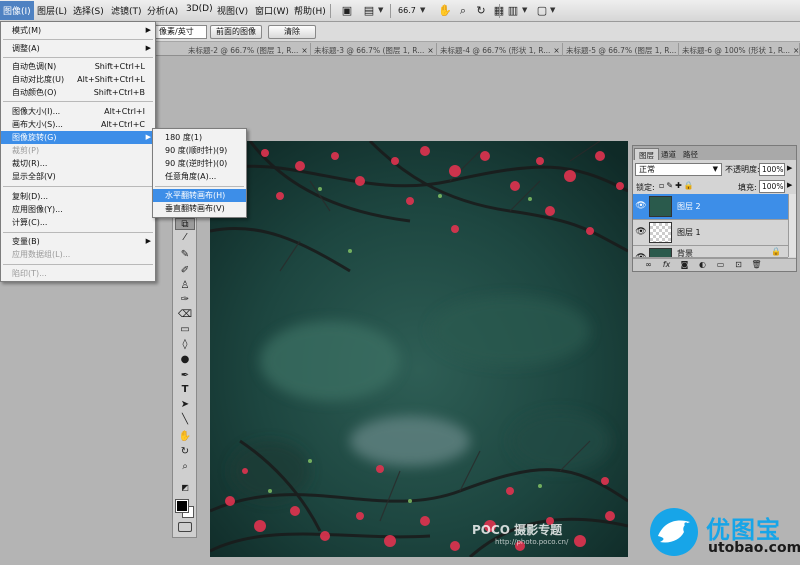 The image size is (800, 565). What do you see at coordinates (185, 286) in the screenshot?
I see `clone-stamp-tool-icon: ♙` at bounding box center [185, 286].